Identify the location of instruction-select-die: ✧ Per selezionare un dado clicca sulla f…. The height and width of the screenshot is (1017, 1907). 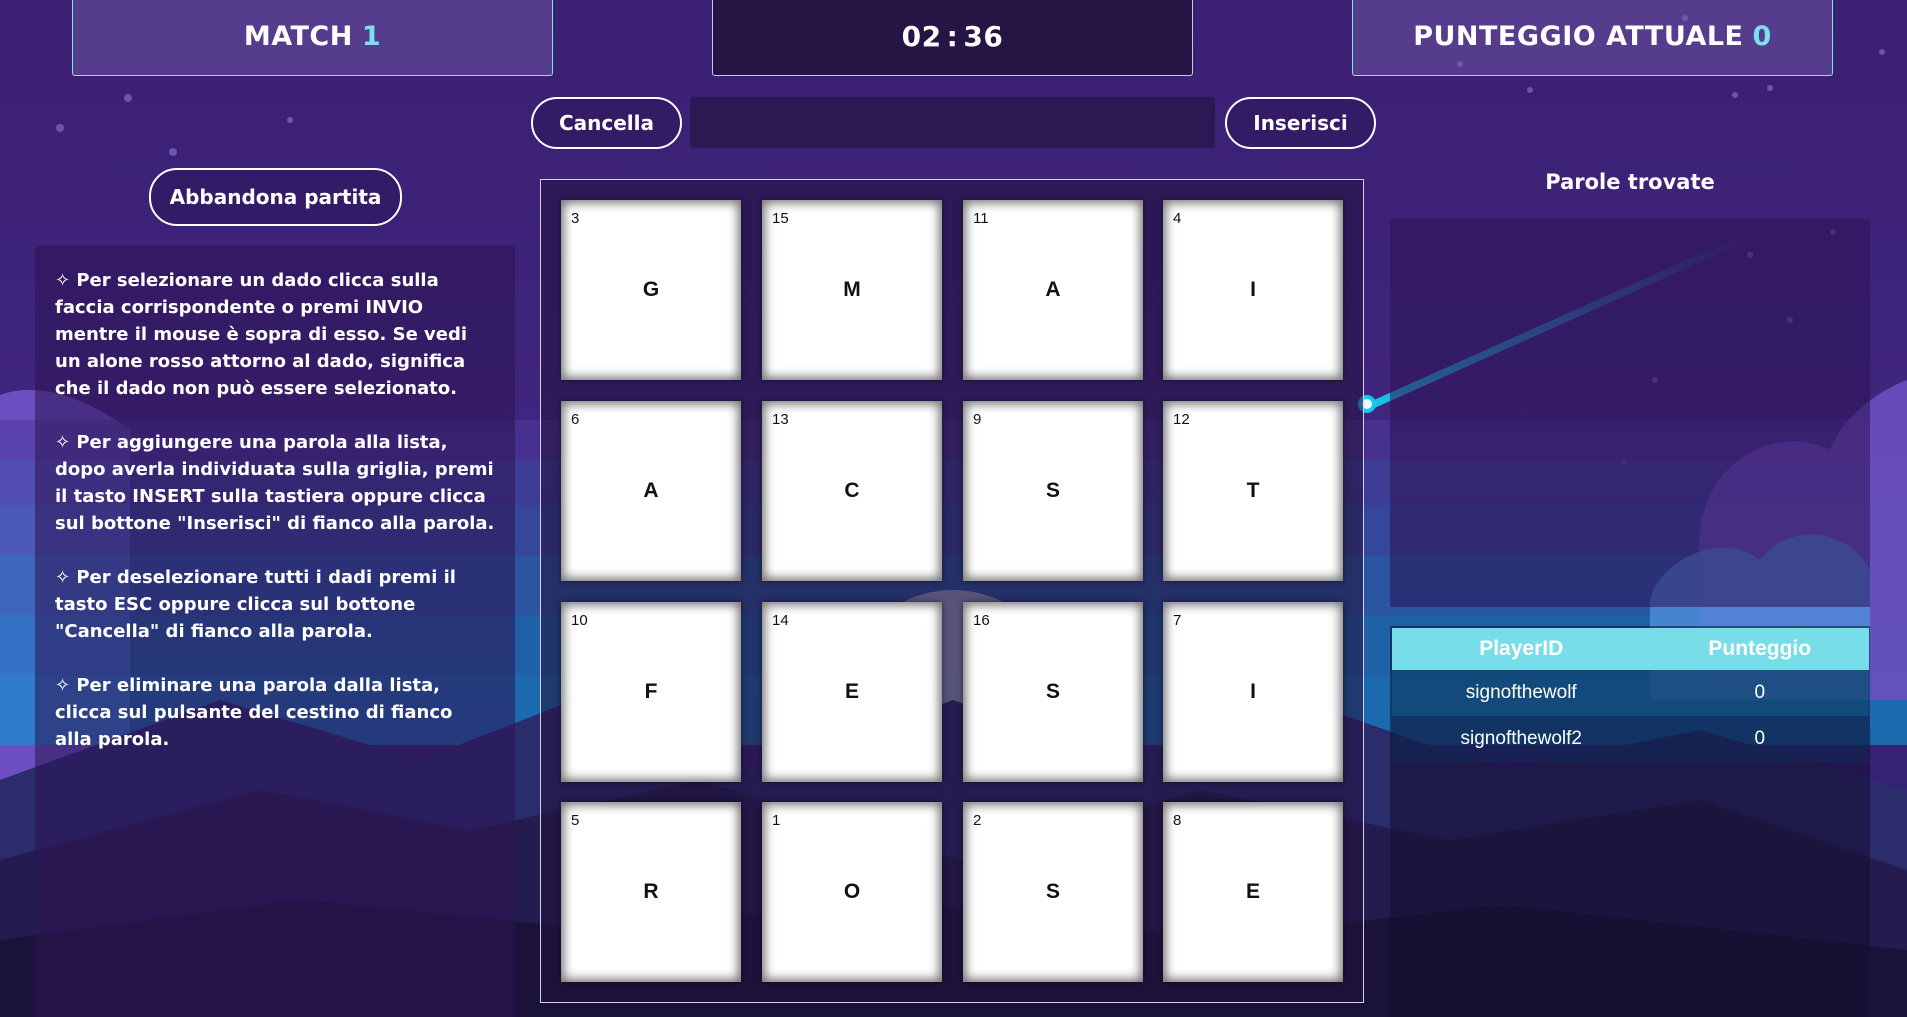
(261, 334).